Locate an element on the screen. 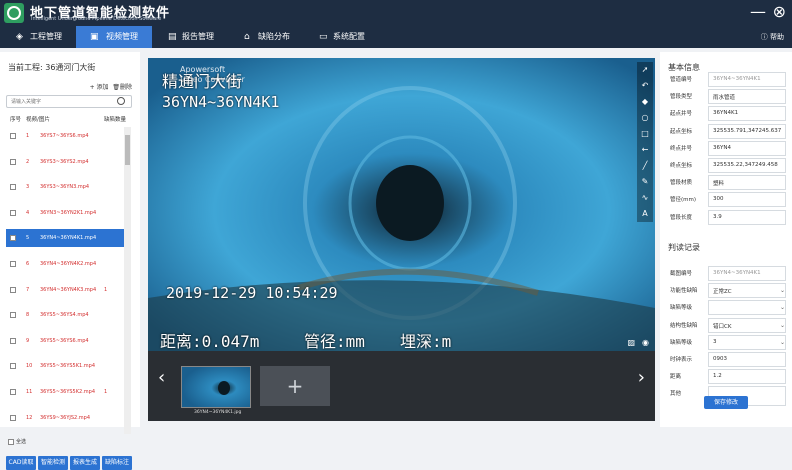  field-input: 3 is located at coordinates (747, 342).